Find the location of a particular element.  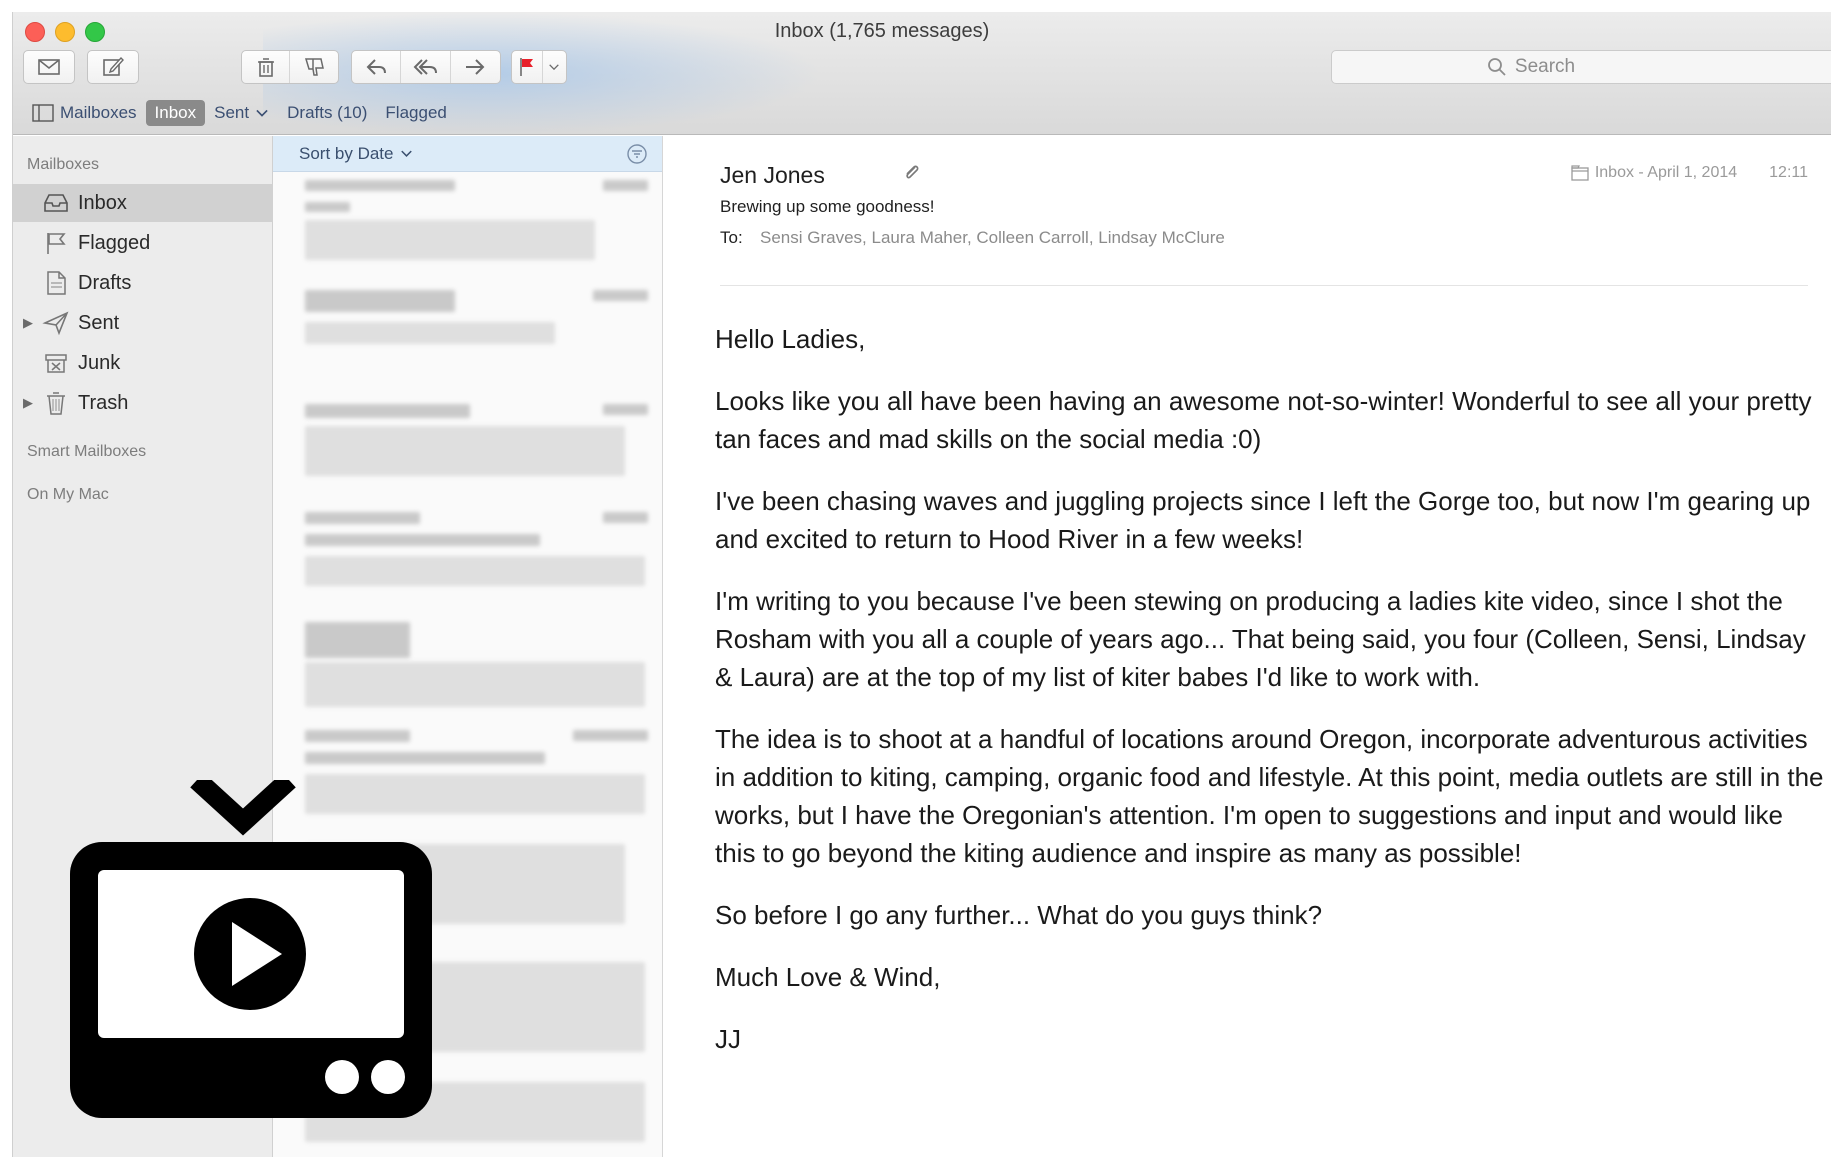

reply-button is located at coordinates (377, 67).